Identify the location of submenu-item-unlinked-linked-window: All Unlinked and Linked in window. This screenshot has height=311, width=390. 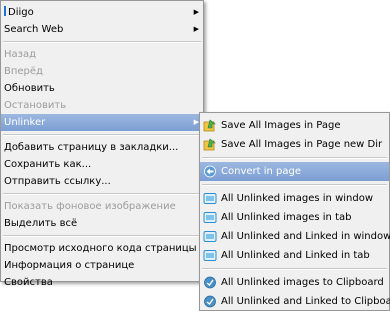
(295, 236).